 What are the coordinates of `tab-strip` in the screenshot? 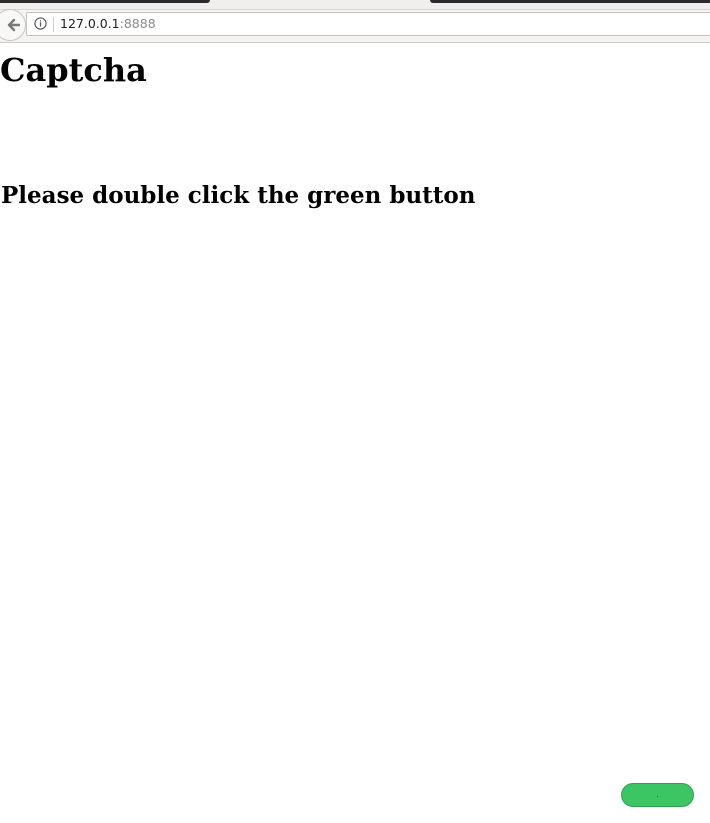 It's located at (355, 5).